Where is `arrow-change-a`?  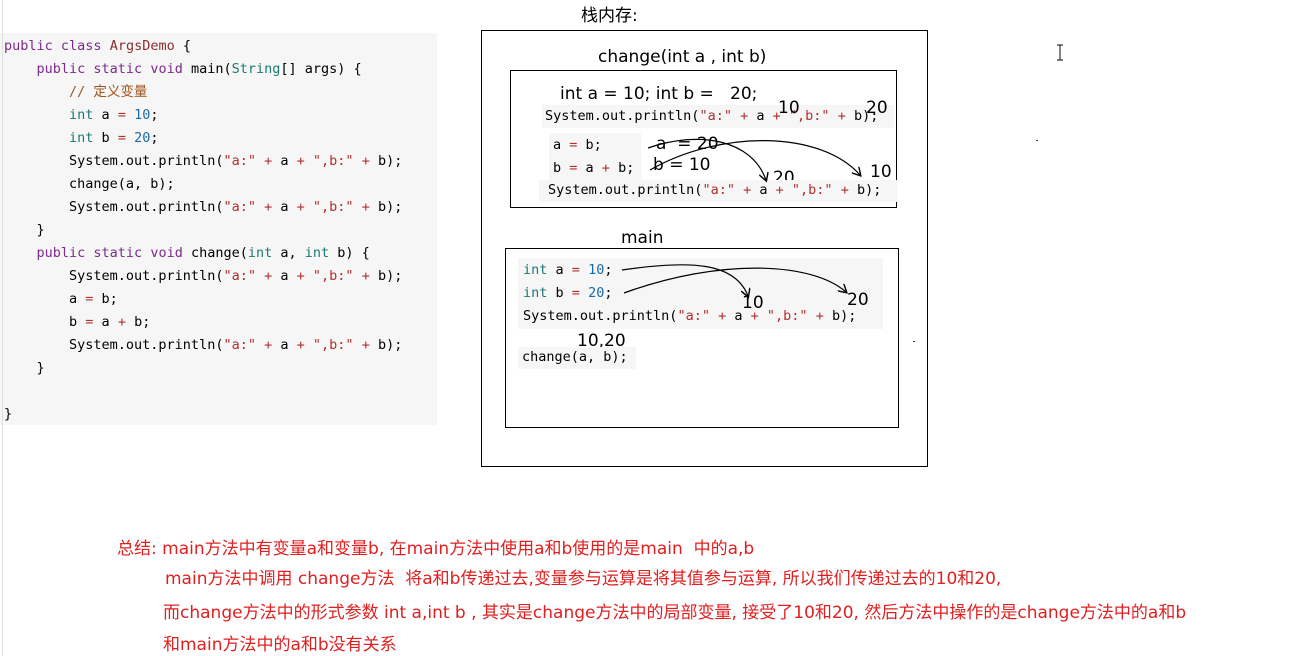 arrow-change-a is located at coordinates (706, 159).